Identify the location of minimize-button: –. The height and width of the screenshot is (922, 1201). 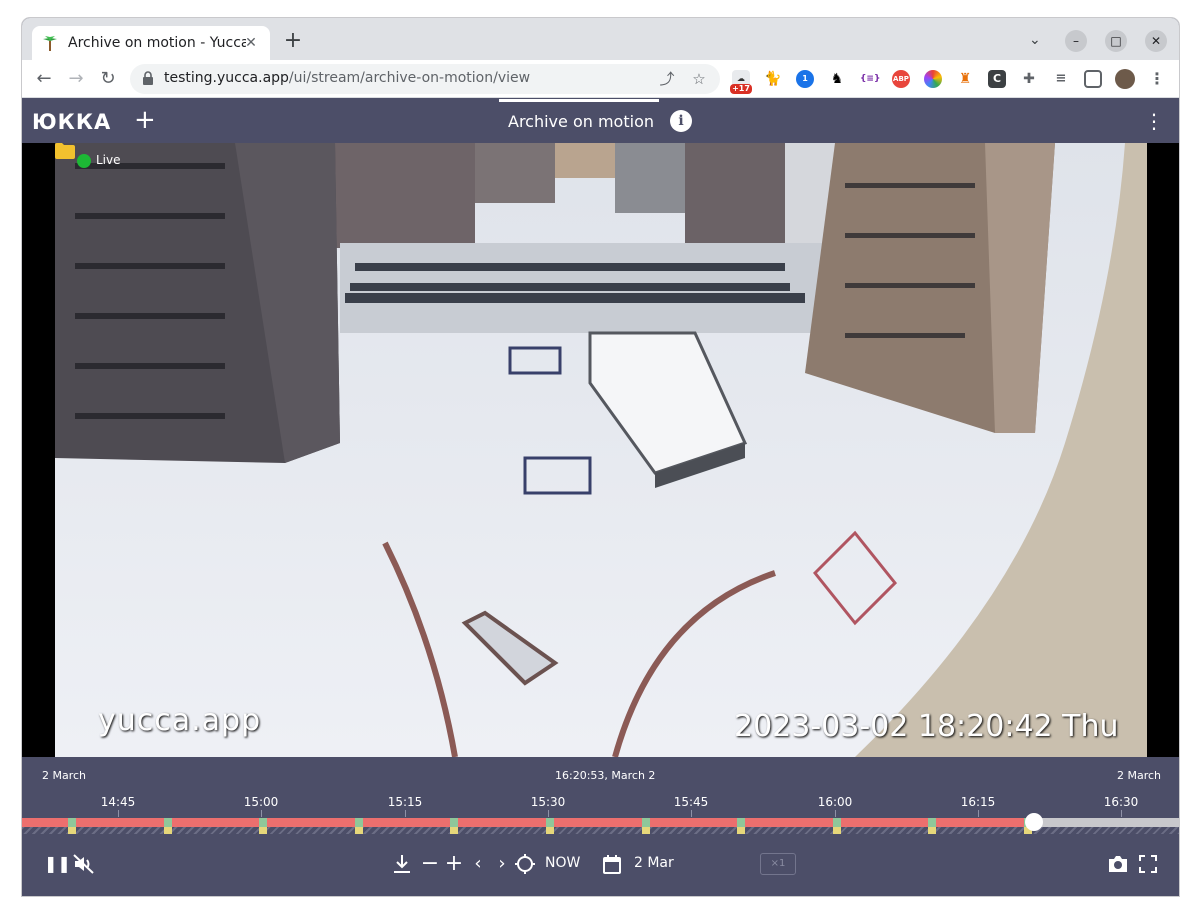
(1076, 41).